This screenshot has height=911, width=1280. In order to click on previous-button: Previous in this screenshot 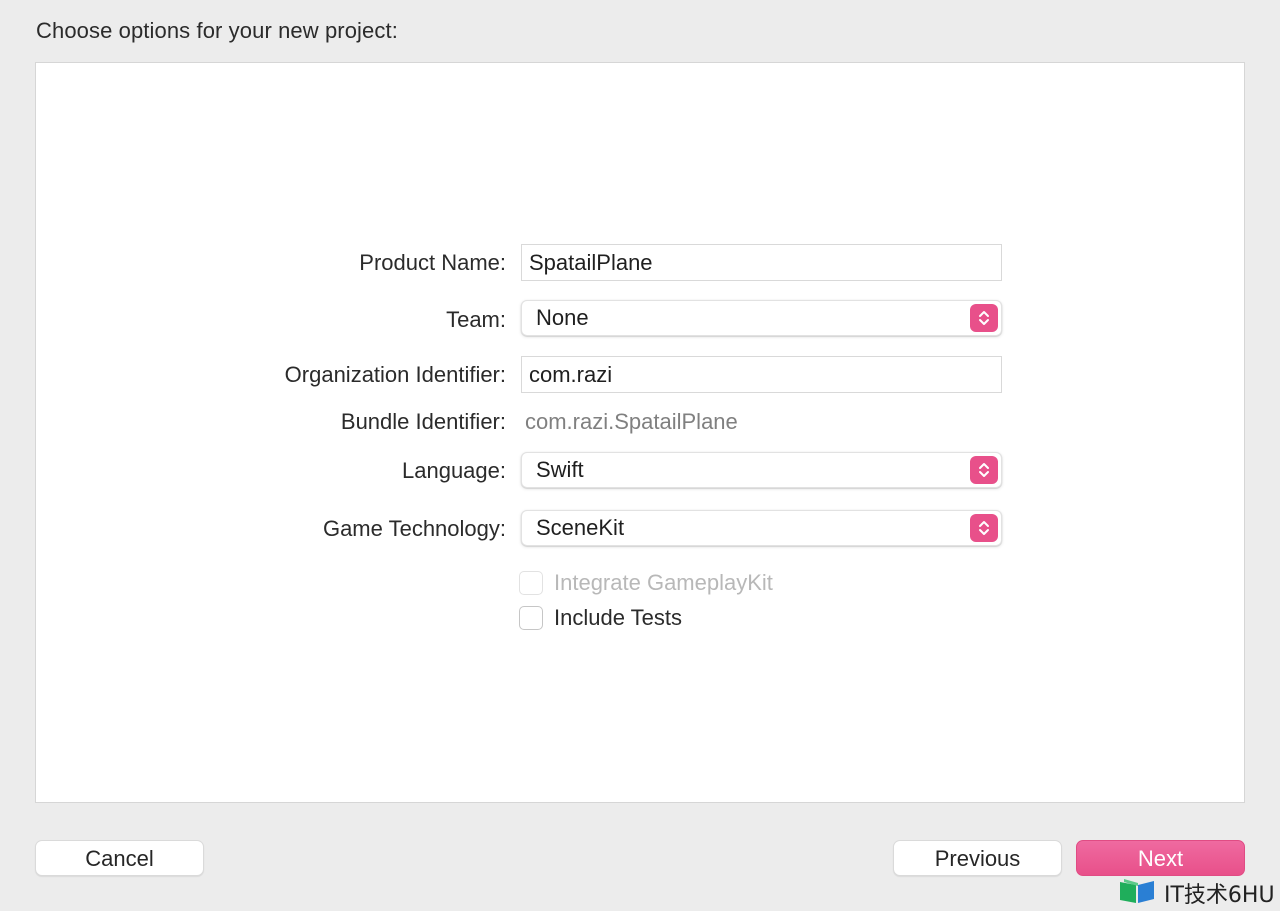, I will do `click(977, 858)`.